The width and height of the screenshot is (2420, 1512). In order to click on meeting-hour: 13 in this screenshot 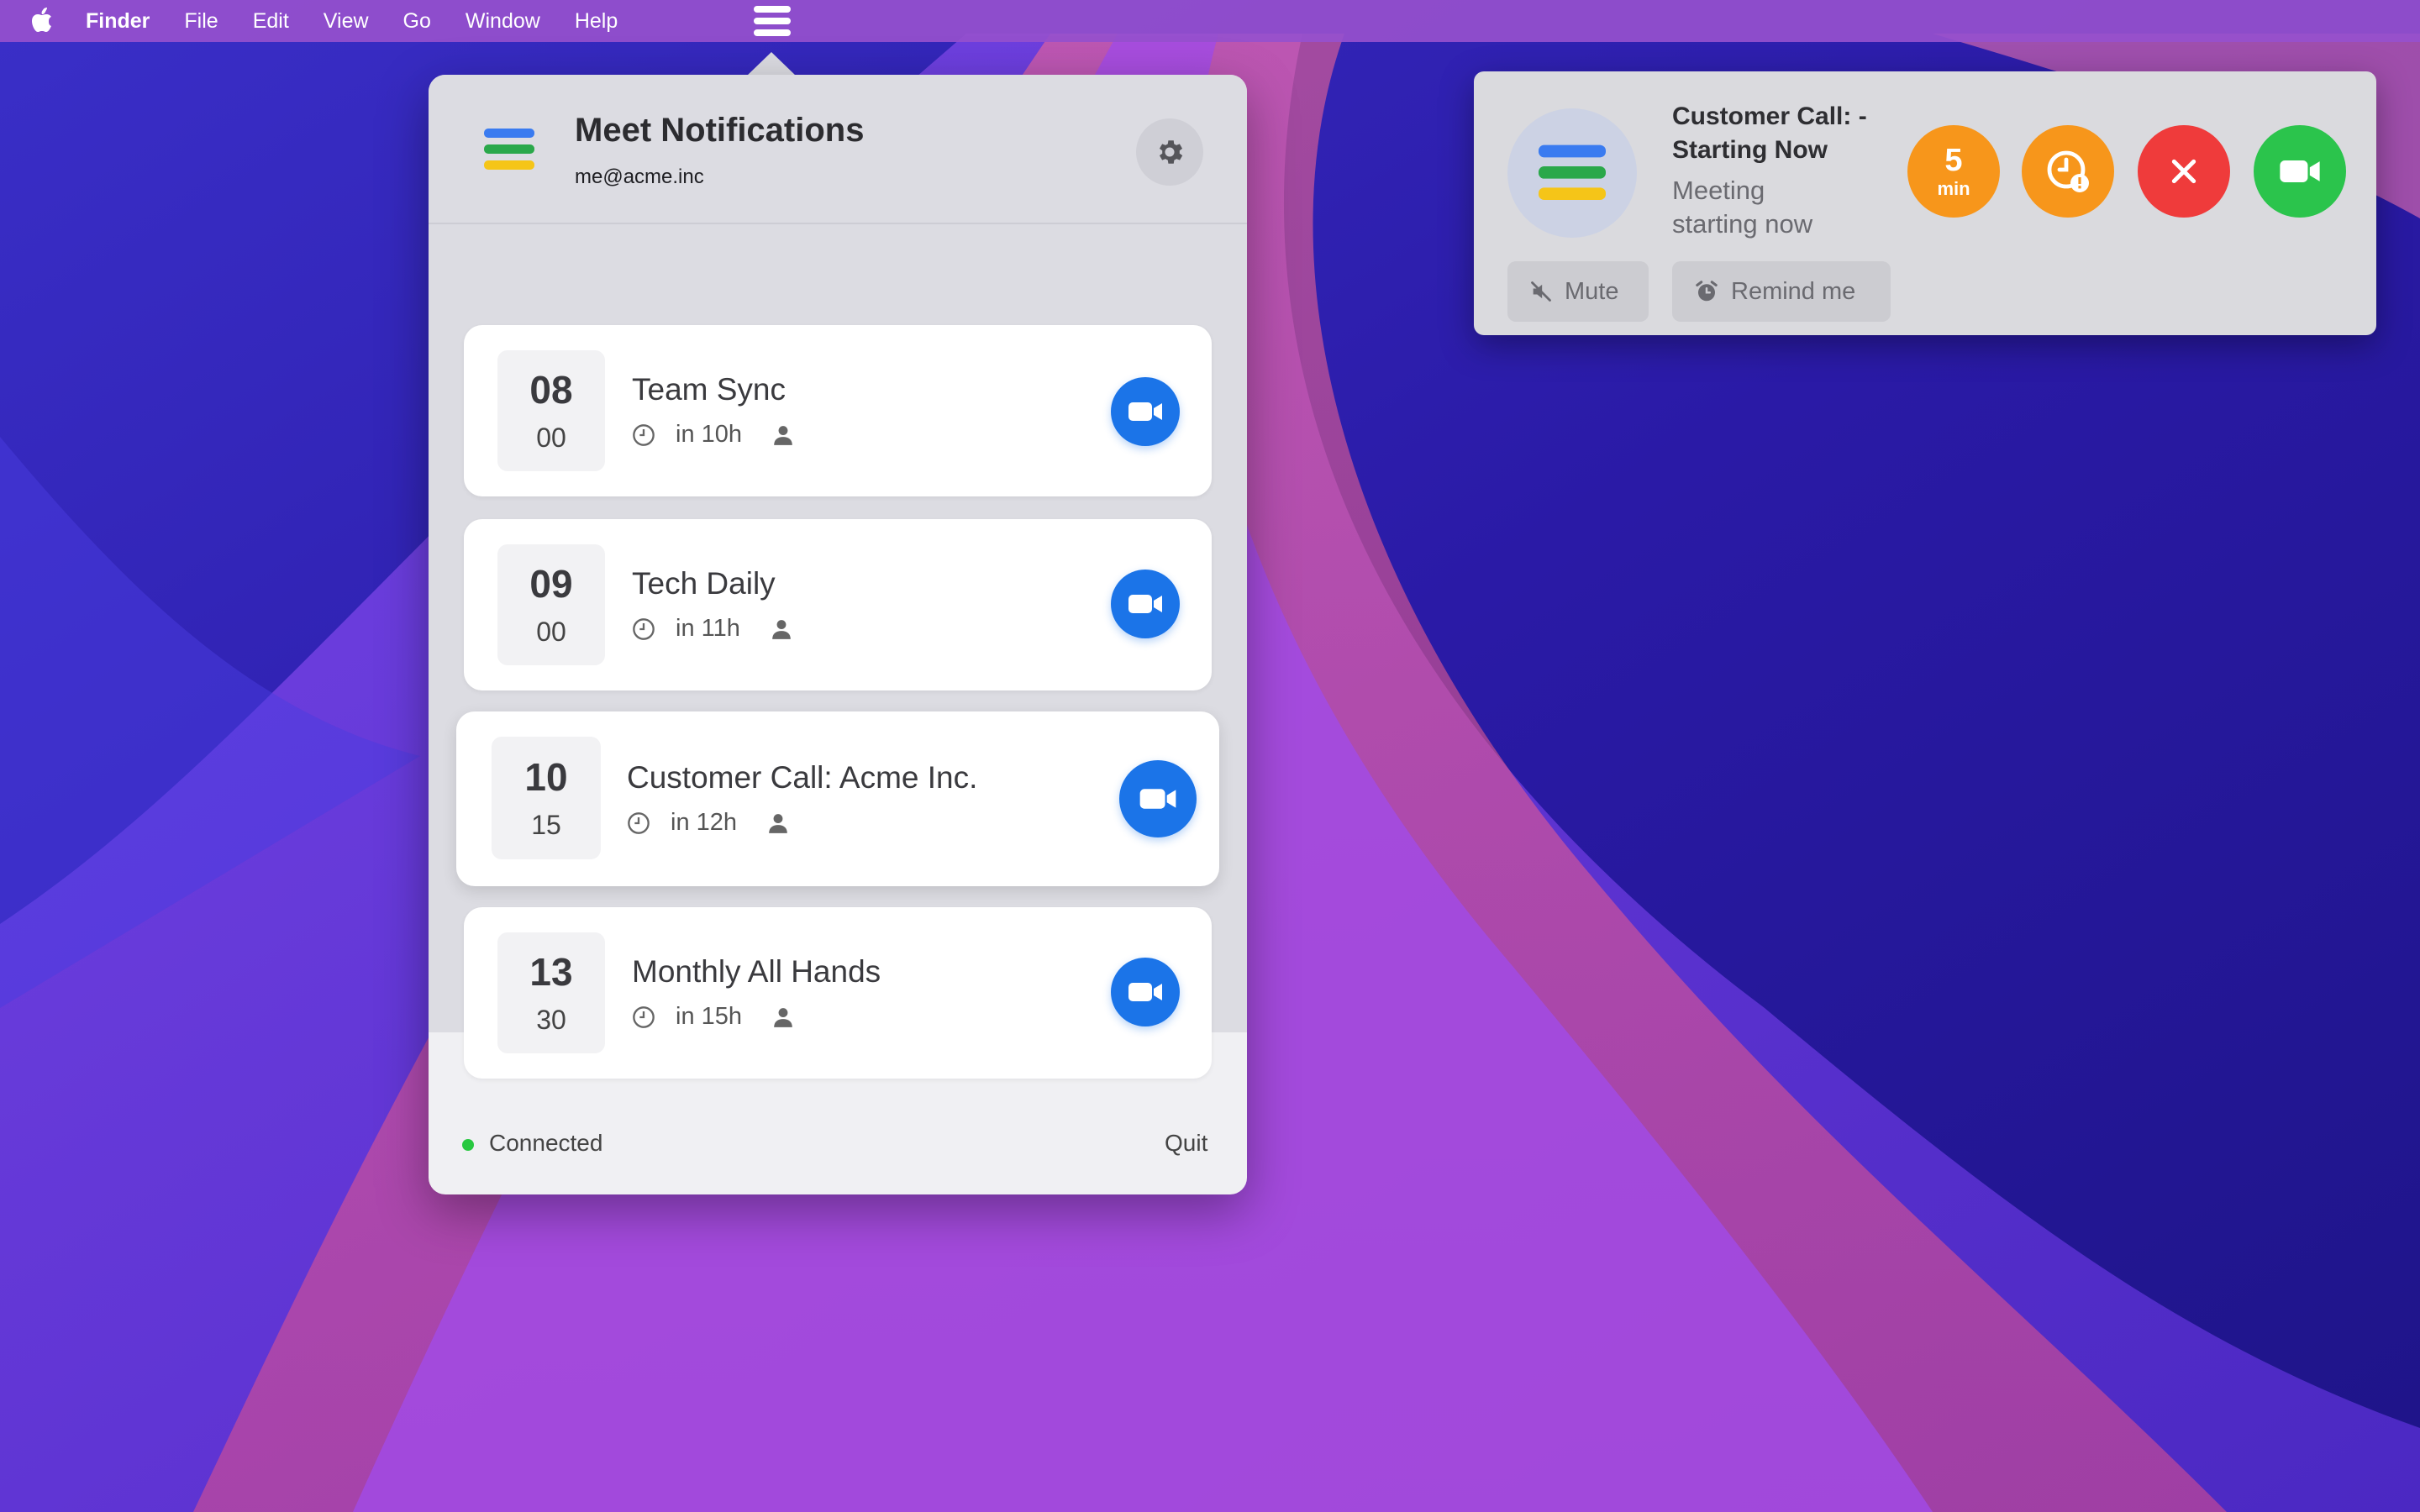, I will do `click(551, 972)`.